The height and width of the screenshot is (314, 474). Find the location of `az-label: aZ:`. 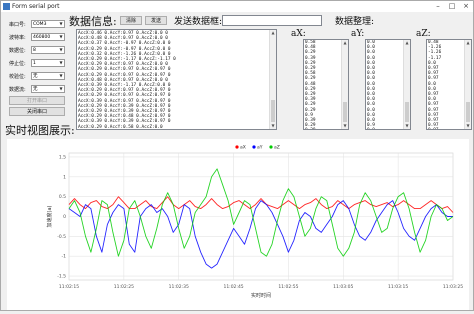

az-label: aZ: is located at coordinates (423, 34).